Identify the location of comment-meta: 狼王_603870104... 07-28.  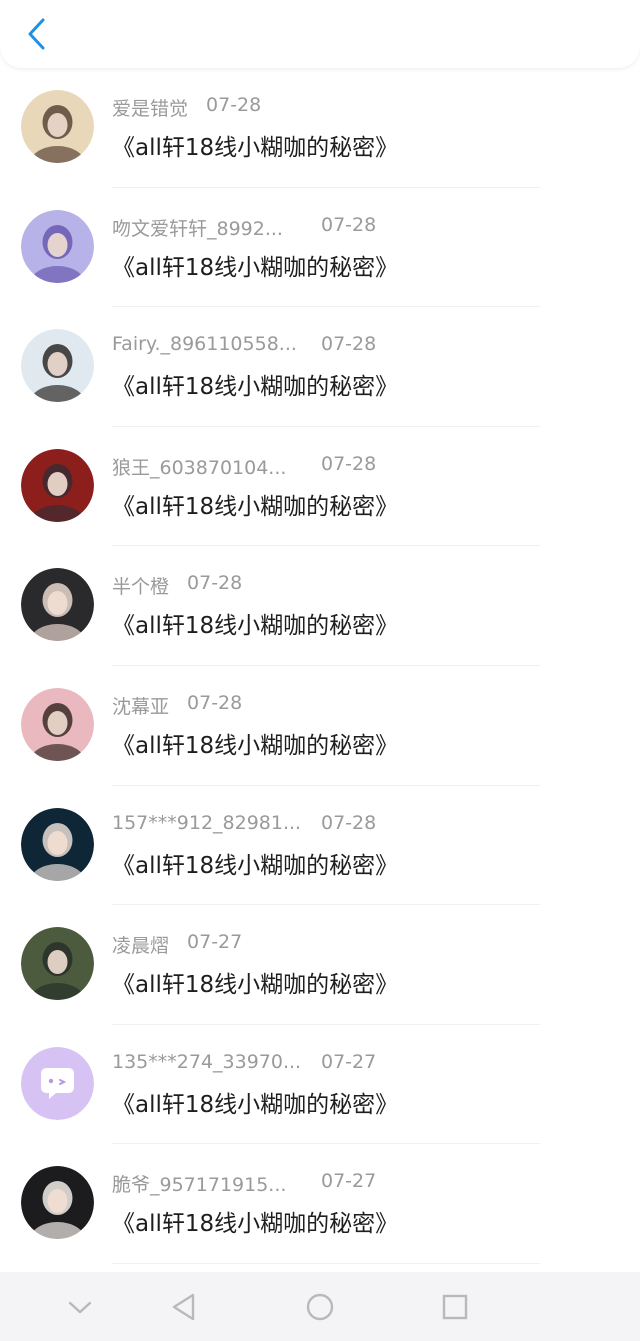
(244, 466).